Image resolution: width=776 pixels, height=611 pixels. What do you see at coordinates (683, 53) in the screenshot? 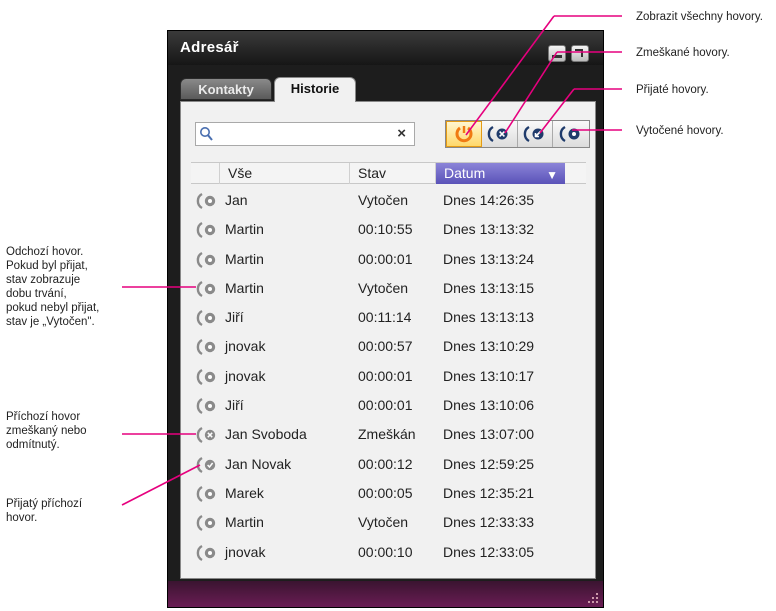
I see `callout-missed-calls: Zmeškané hovory.` at bounding box center [683, 53].